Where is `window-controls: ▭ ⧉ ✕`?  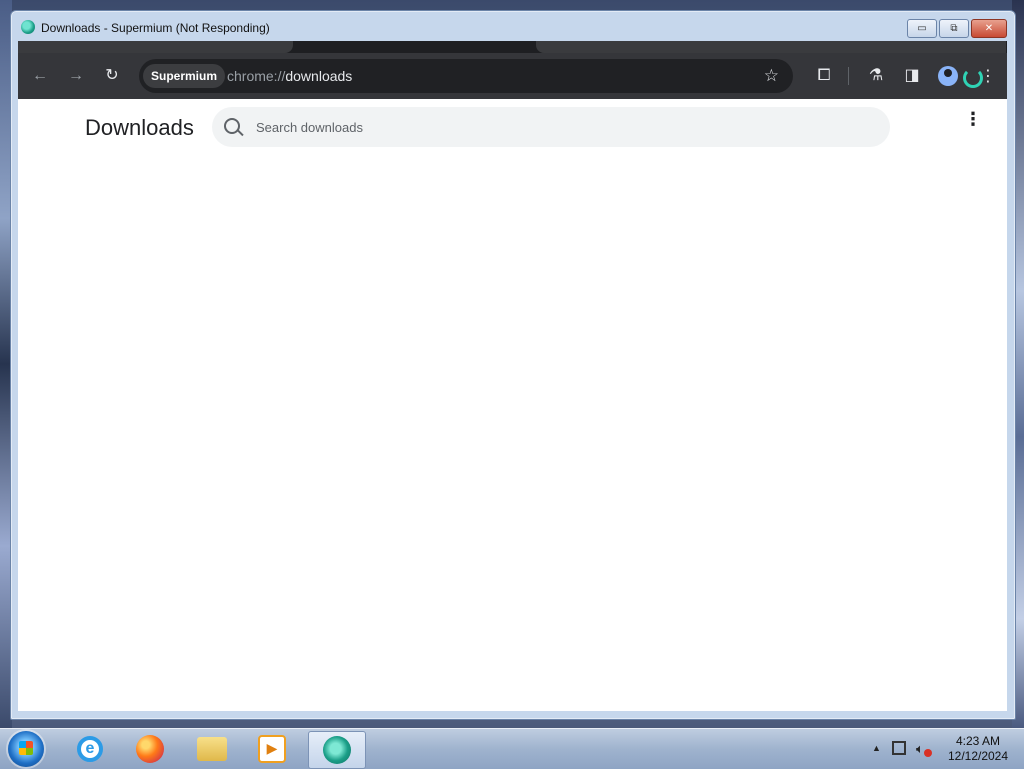
window-controls: ▭ ⧉ ✕ is located at coordinates (957, 28).